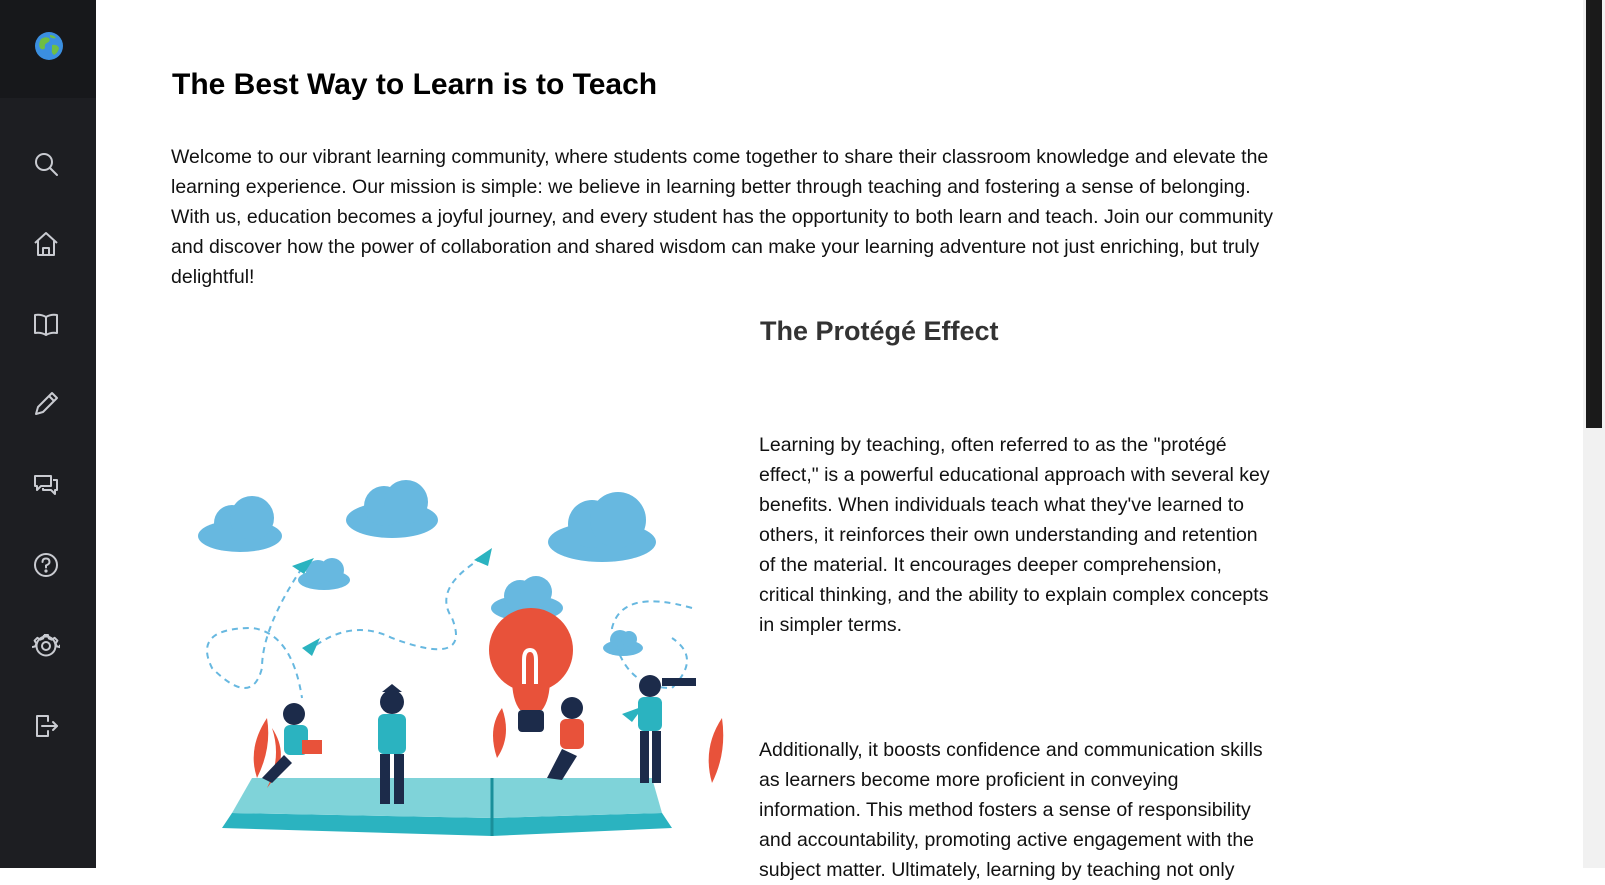 Image resolution: width=1605 pixels, height=885 pixels. I want to click on home-icon, so click(46, 244).